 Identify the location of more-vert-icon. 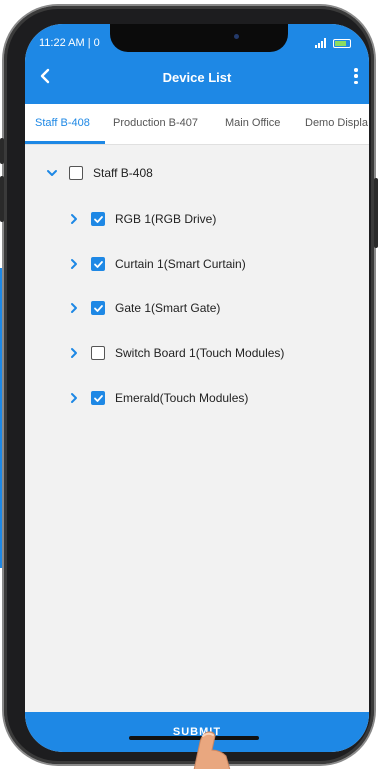
(356, 76).